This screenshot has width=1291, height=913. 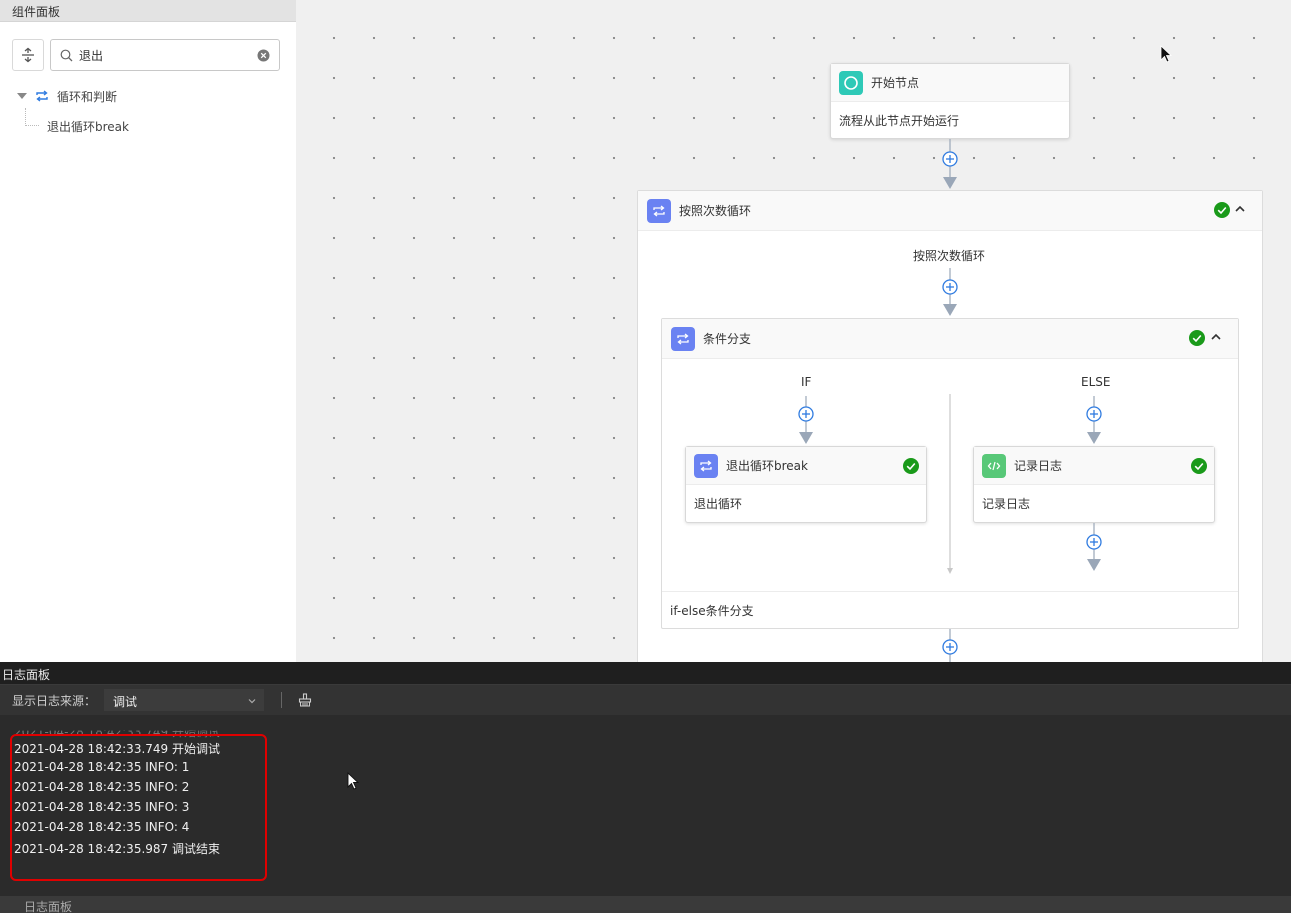 I want to click on if-label: IF, so click(x=806, y=382).